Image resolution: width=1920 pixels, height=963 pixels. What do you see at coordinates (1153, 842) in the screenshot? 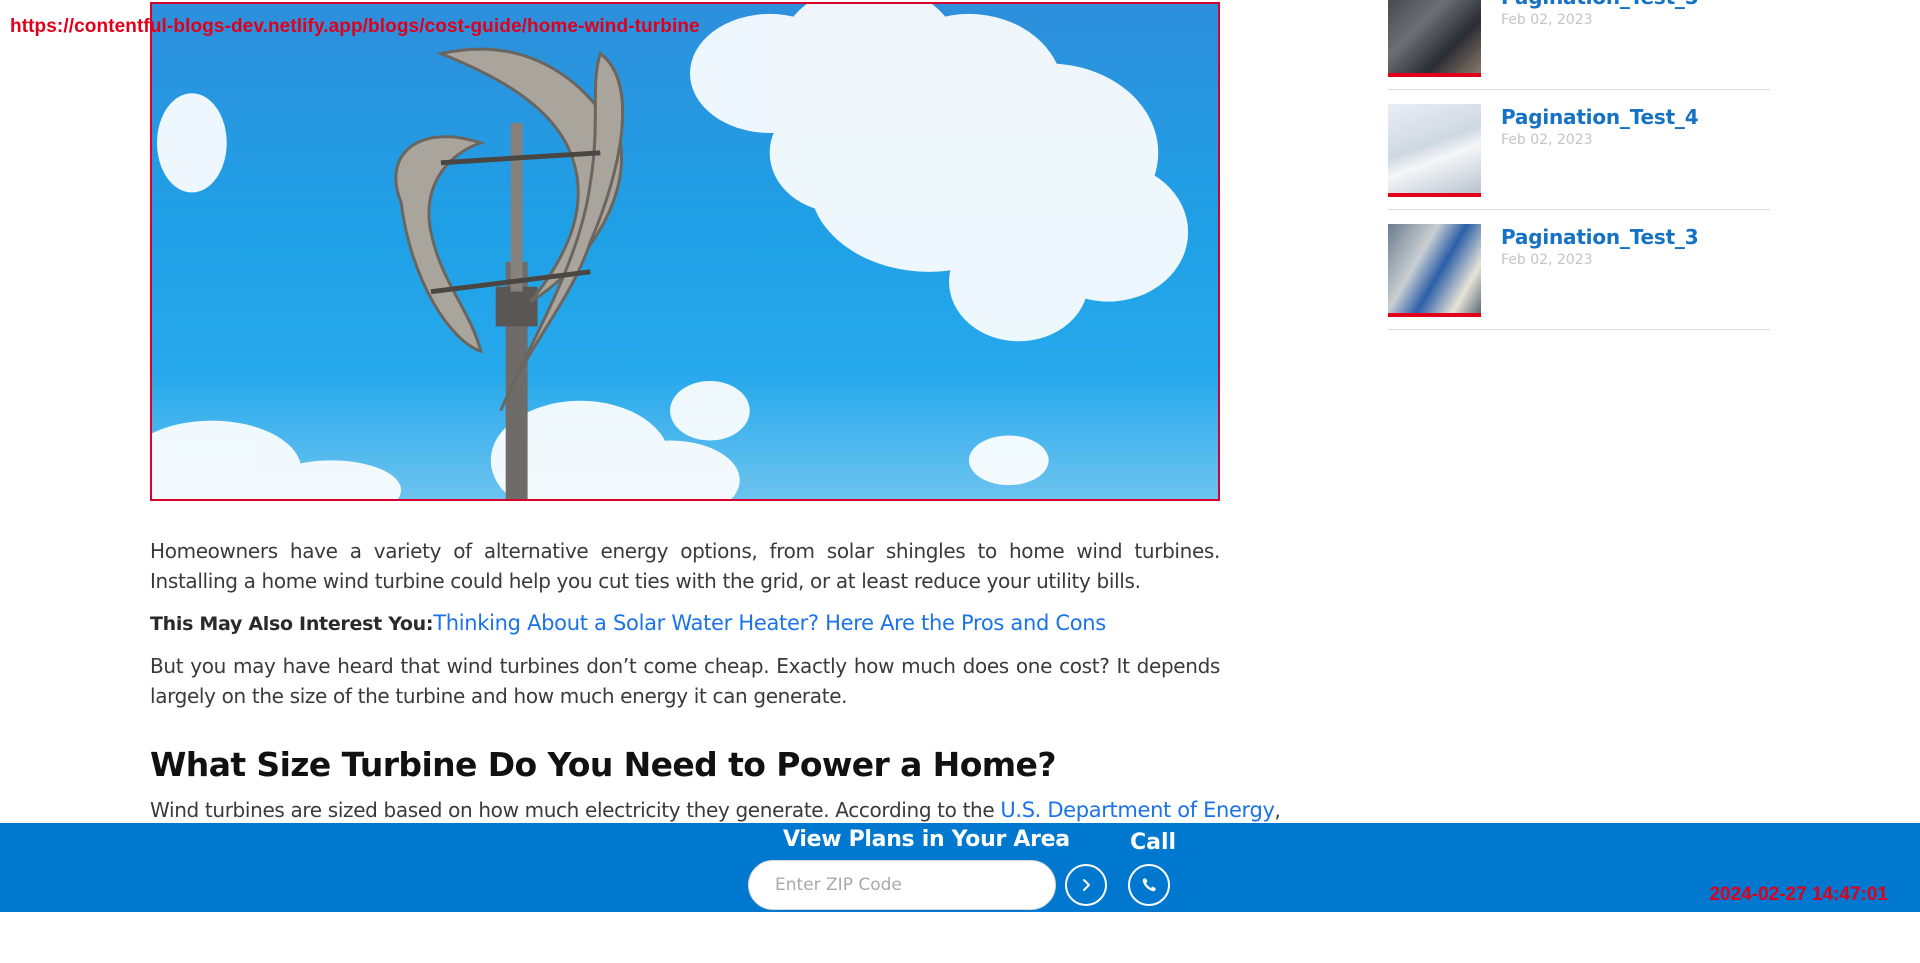
I see `call-label: Call` at bounding box center [1153, 842].